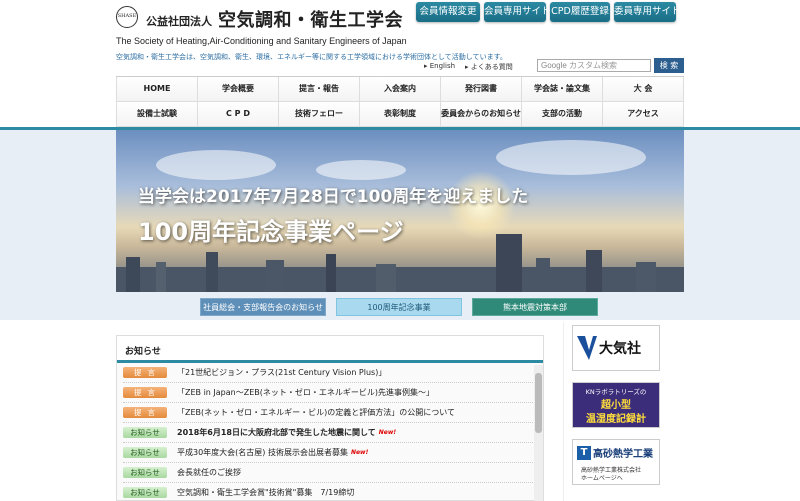 This screenshot has height=501, width=800. Describe the element at coordinates (157, 114) in the screenshot. I see `nav-item-row2-0: 設備士試験` at that location.